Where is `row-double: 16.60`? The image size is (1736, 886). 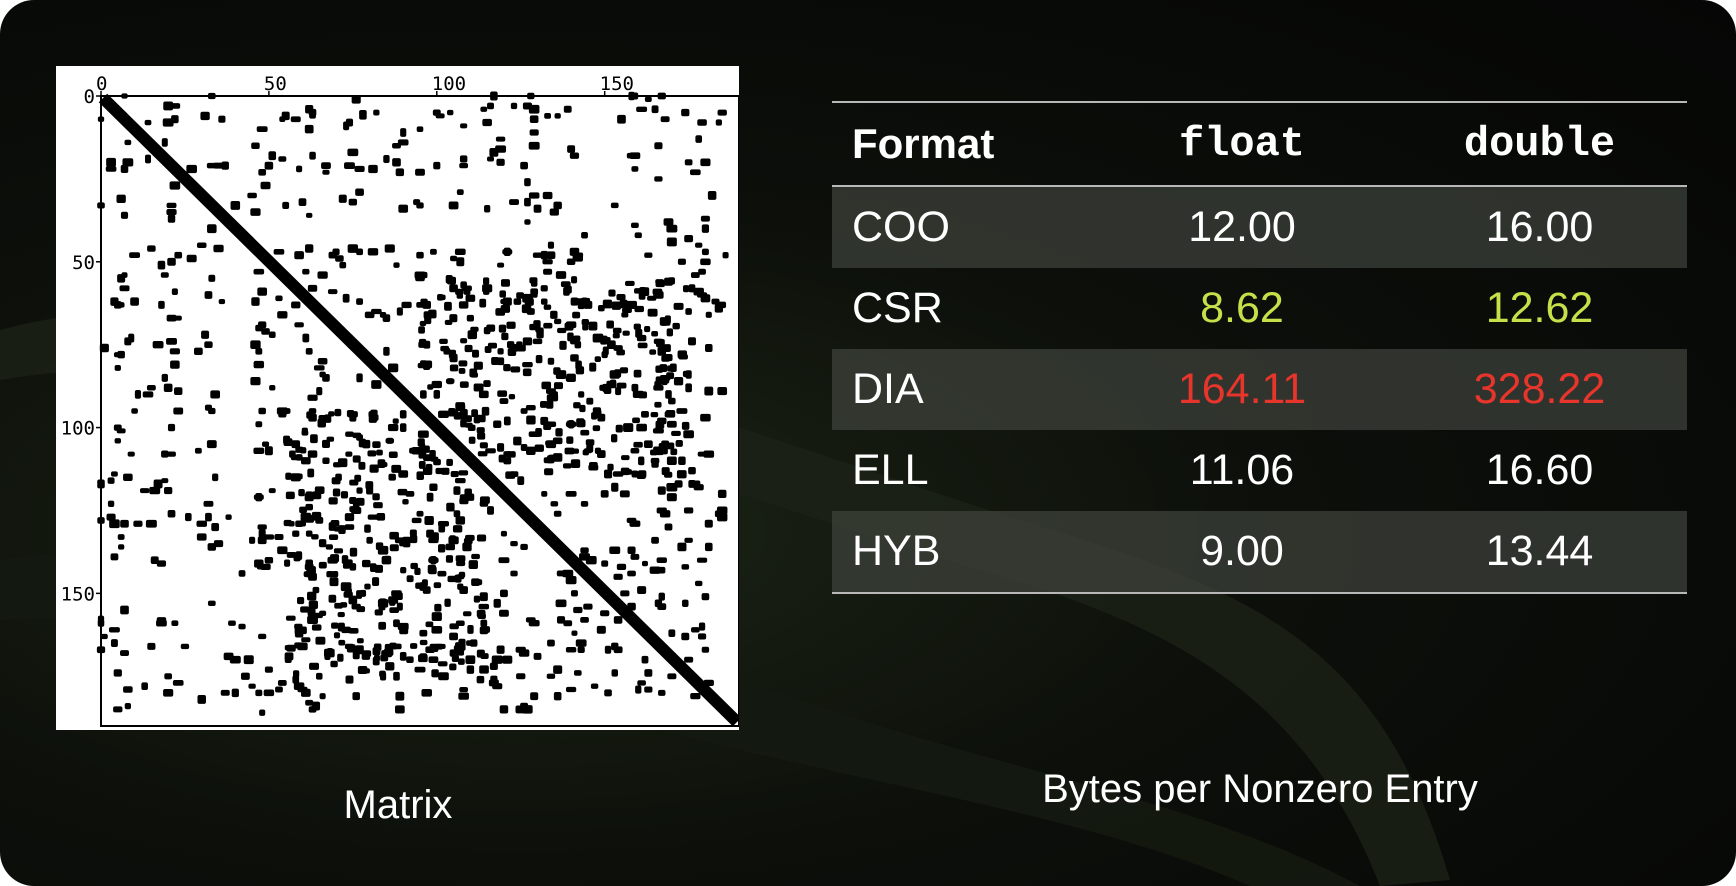
row-double: 16.60 is located at coordinates (1539, 470).